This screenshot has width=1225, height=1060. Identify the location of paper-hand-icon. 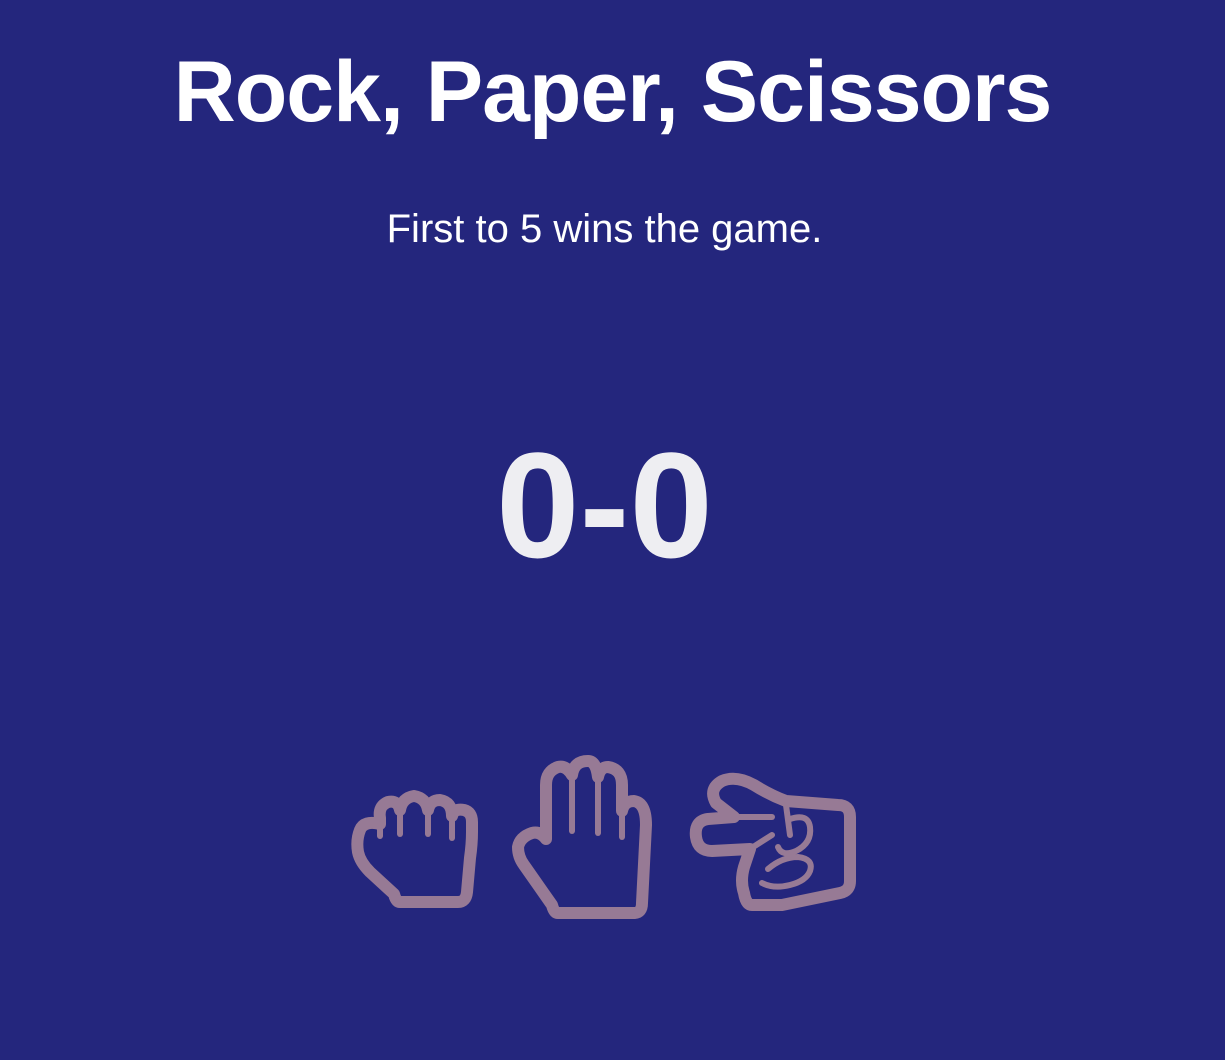
(582, 837).